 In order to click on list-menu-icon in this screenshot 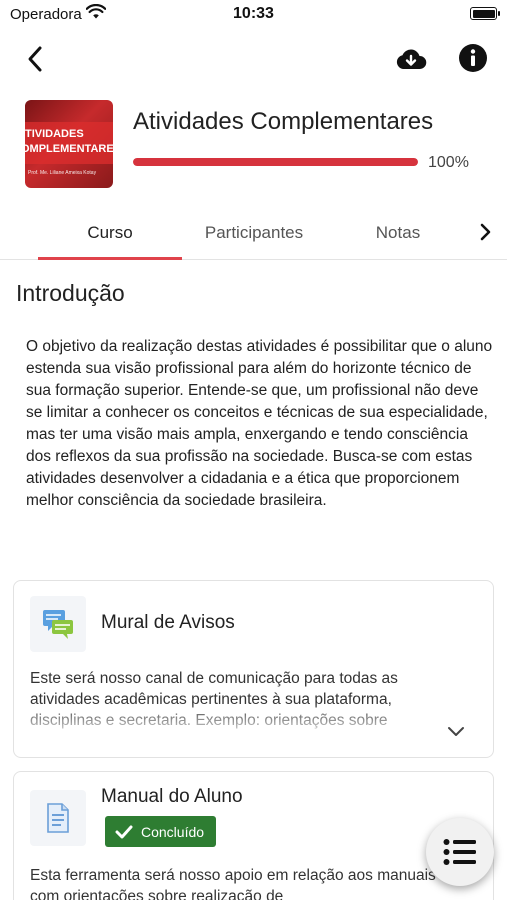, I will do `click(459, 852)`.